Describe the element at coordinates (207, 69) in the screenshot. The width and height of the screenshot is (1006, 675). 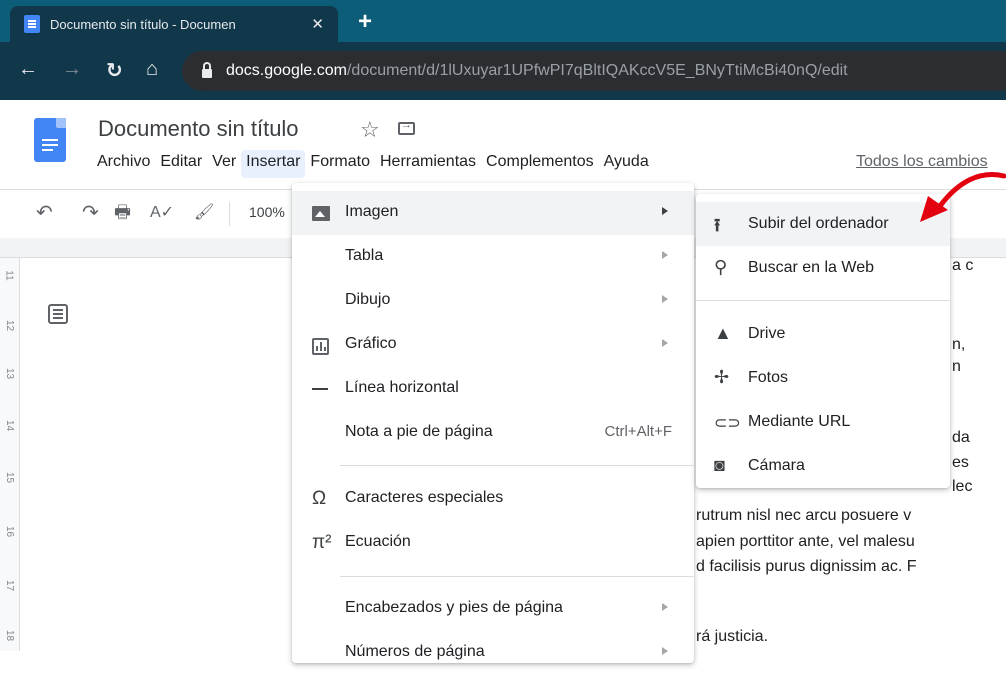
I see `lock-icon` at that location.